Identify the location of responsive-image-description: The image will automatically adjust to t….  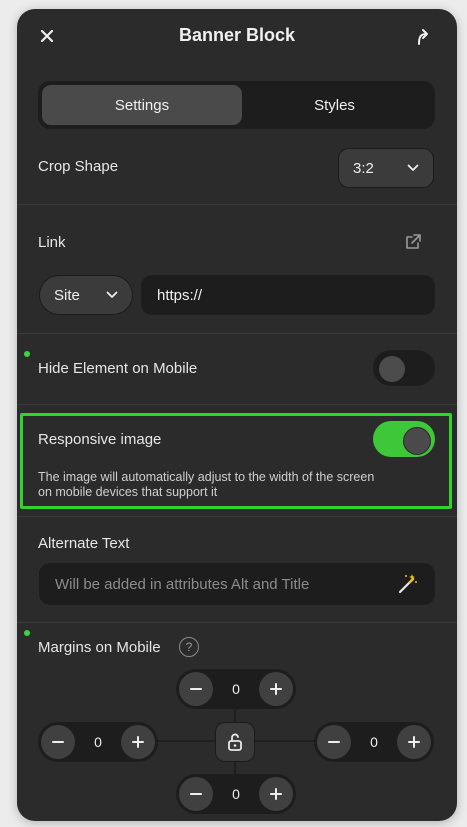
(206, 485).